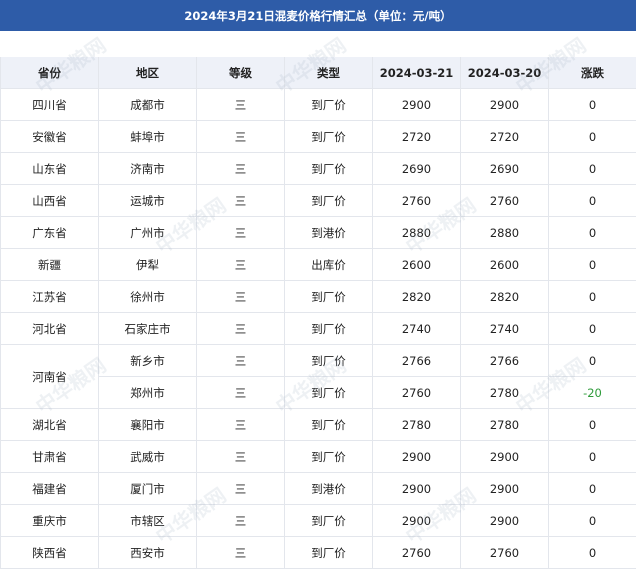  I want to click on cell-city: 新乡市, so click(147, 360).